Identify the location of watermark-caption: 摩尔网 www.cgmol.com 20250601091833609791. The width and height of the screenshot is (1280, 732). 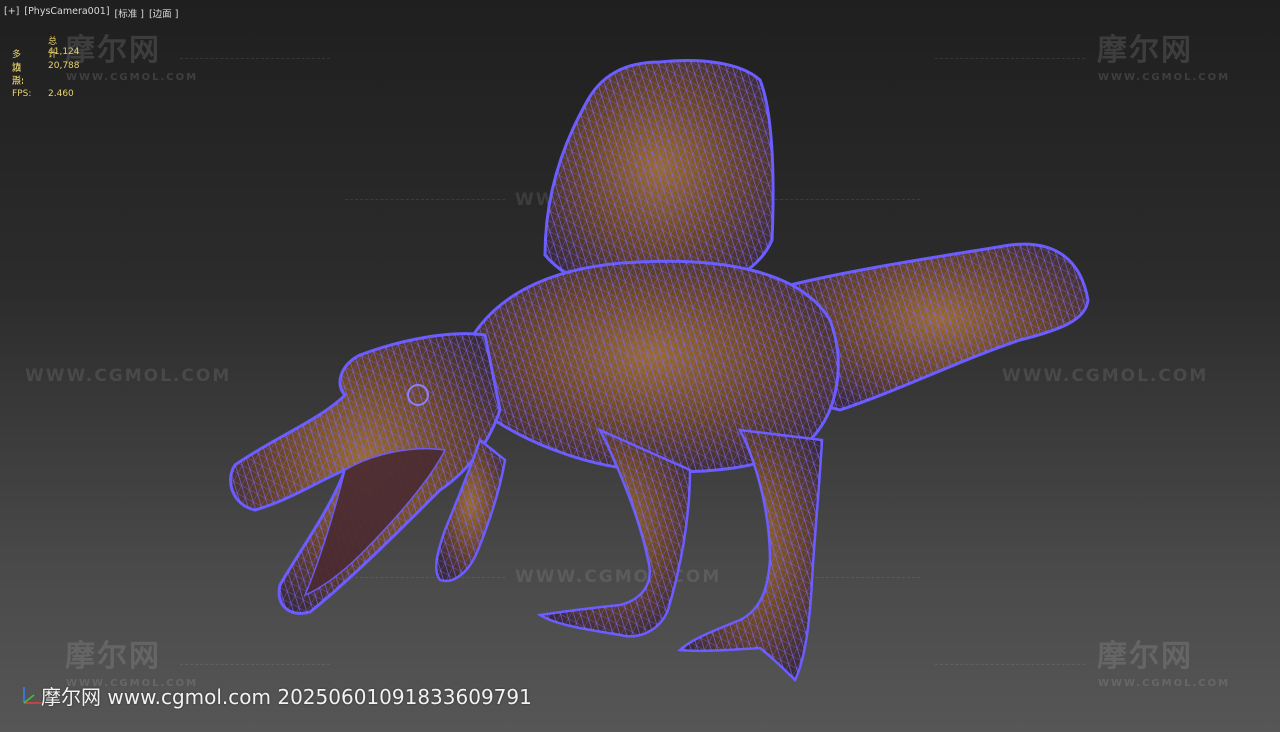
(286, 697).